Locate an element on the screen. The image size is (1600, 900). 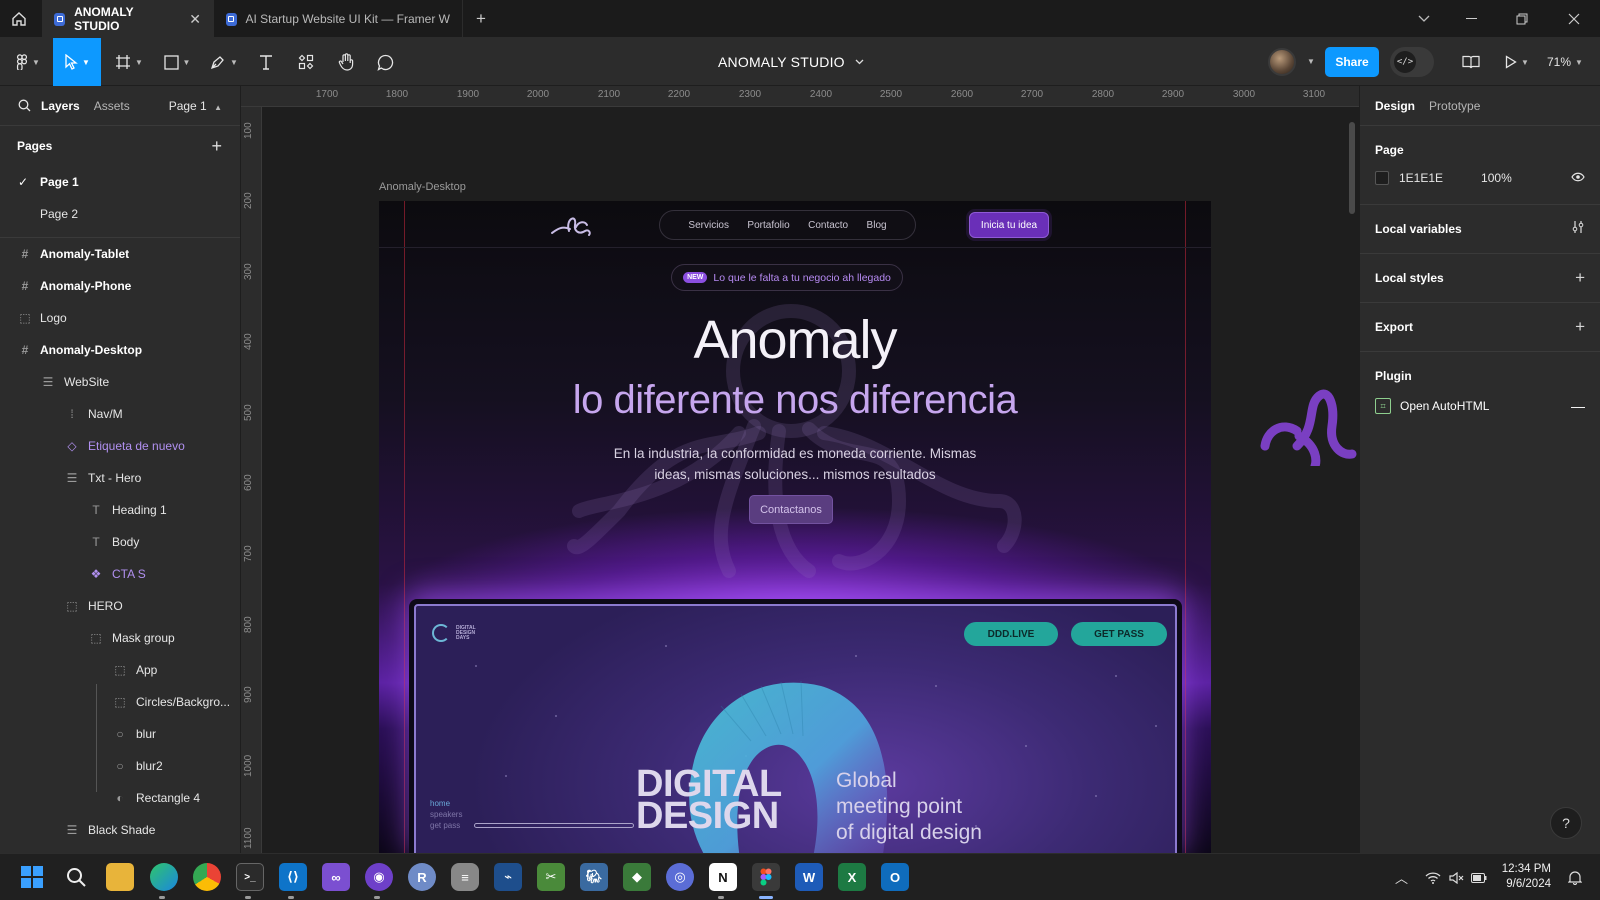
close-window-icon is located at coordinates (1574, 19).